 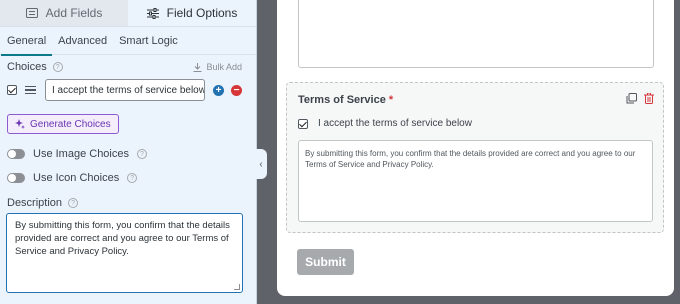 I want to click on download-icon, so click(x=197, y=67).